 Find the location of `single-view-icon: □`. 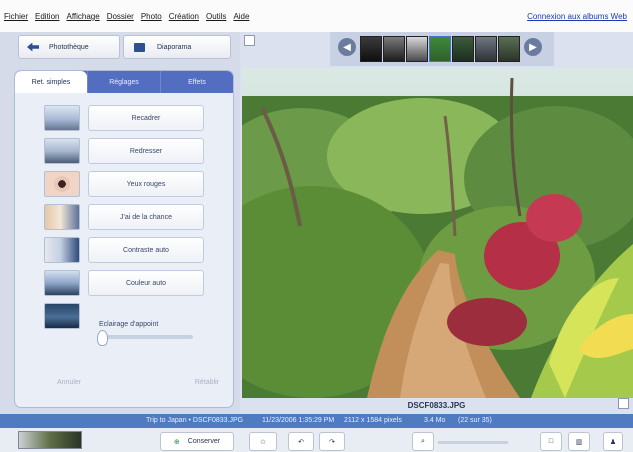

single-view-icon: □ is located at coordinates (551, 441).